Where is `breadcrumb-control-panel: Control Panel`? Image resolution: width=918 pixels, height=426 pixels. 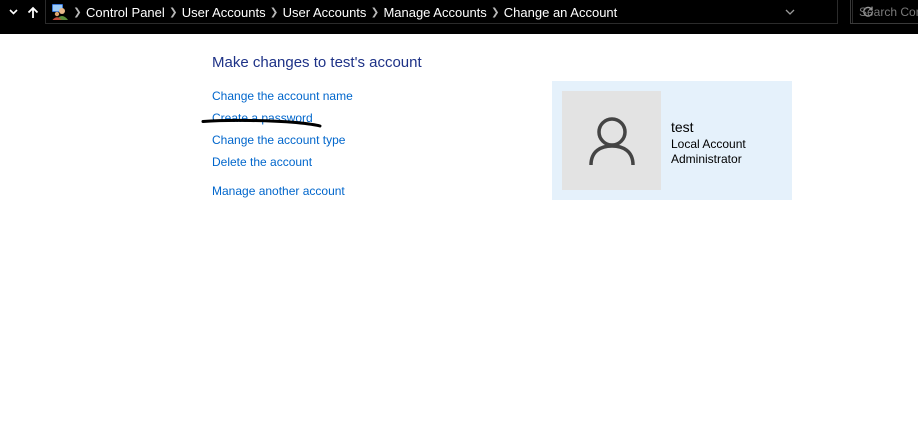 breadcrumb-control-panel: Control Panel is located at coordinates (125, 12).